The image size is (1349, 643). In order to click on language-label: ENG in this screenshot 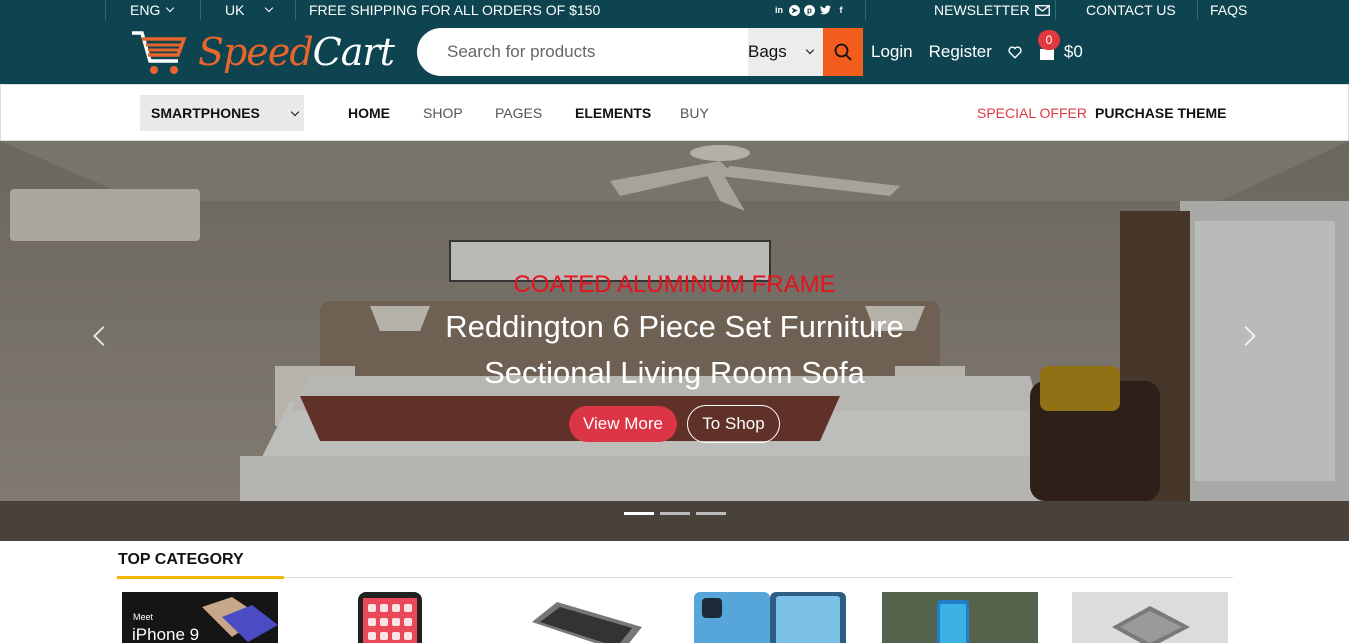, I will do `click(145, 10)`.